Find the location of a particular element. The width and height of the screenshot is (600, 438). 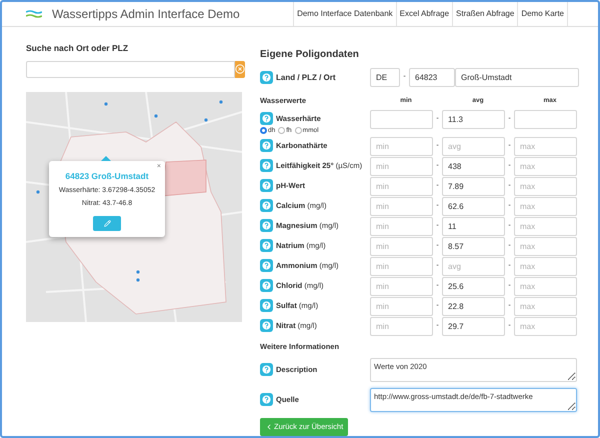

number-field: Groß-Umstadt is located at coordinates (517, 77).